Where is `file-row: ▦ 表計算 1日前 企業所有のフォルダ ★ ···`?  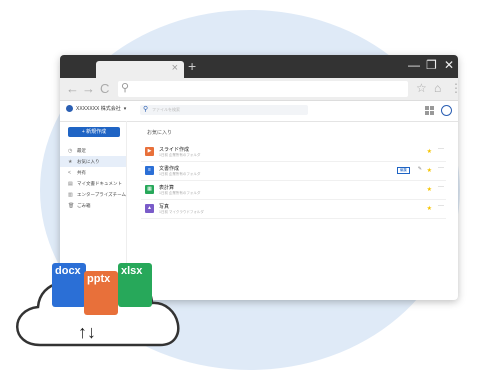 file-row: ▦ 表計算 1日前 企業所有のフォルダ ★ ··· is located at coordinates (293, 190).